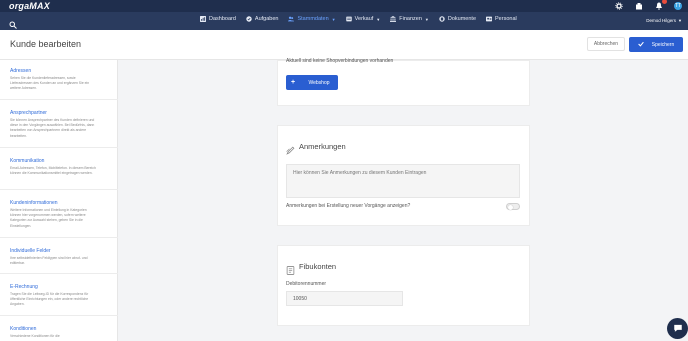 Image resolution: width=688 pixels, height=341 pixels. Describe the element at coordinates (344, 298) in the screenshot. I see `debitor-input` at that location.